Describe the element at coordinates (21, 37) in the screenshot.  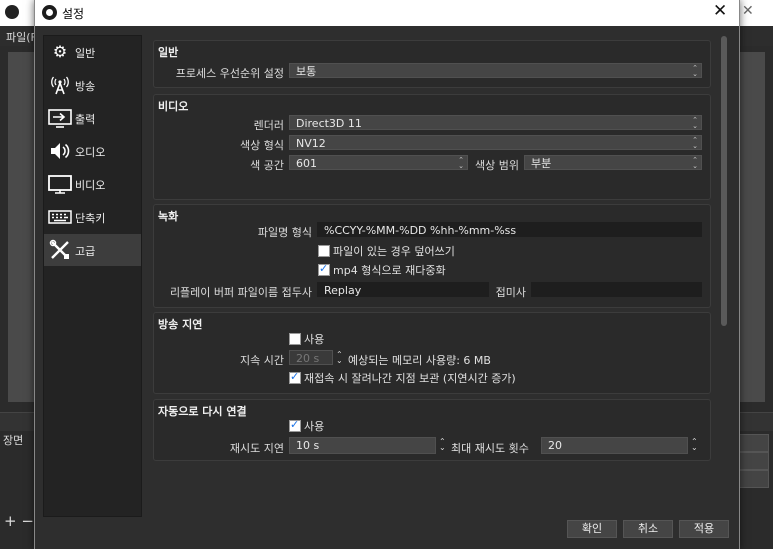
I see `menu-file: 파일(F` at that location.